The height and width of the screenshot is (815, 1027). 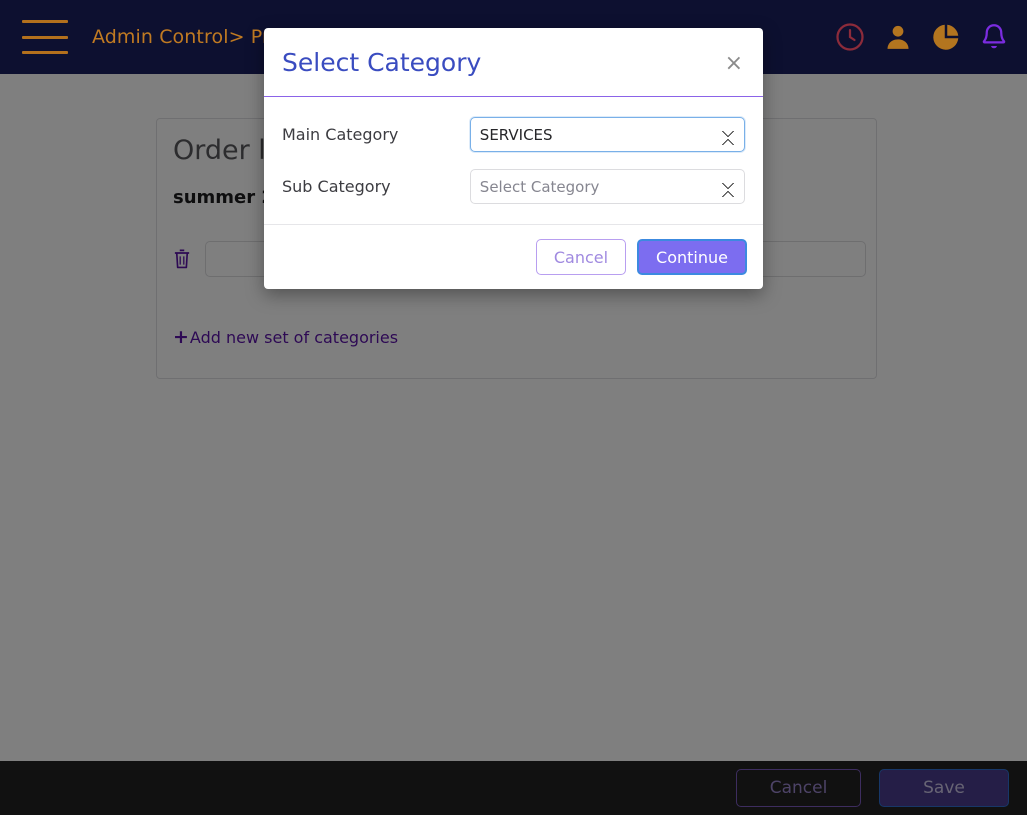 What do you see at coordinates (607, 186) in the screenshot?
I see `sub-category-select: Select Category` at bounding box center [607, 186].